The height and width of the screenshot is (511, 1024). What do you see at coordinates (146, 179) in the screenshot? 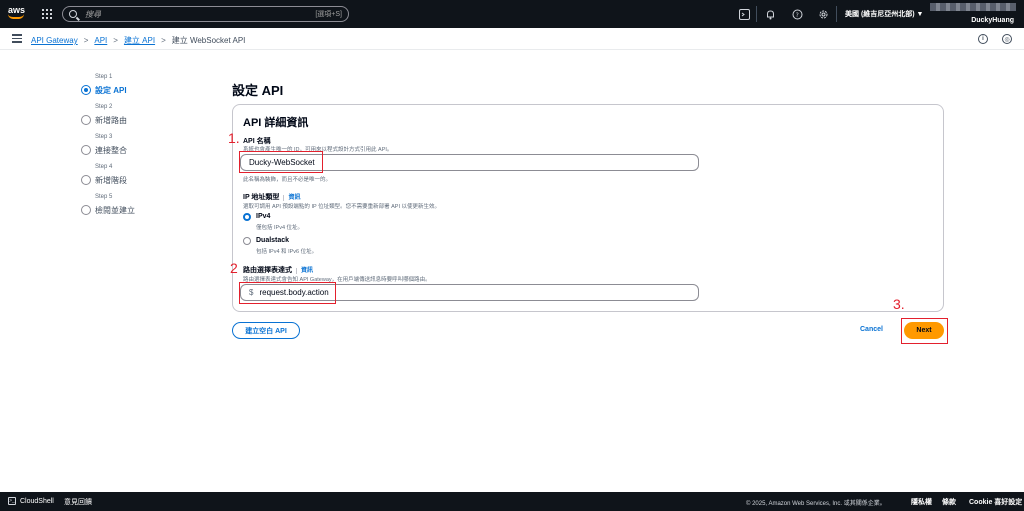
I see `step-4: Step 4 新增階段` at bounding box center [146, 179].